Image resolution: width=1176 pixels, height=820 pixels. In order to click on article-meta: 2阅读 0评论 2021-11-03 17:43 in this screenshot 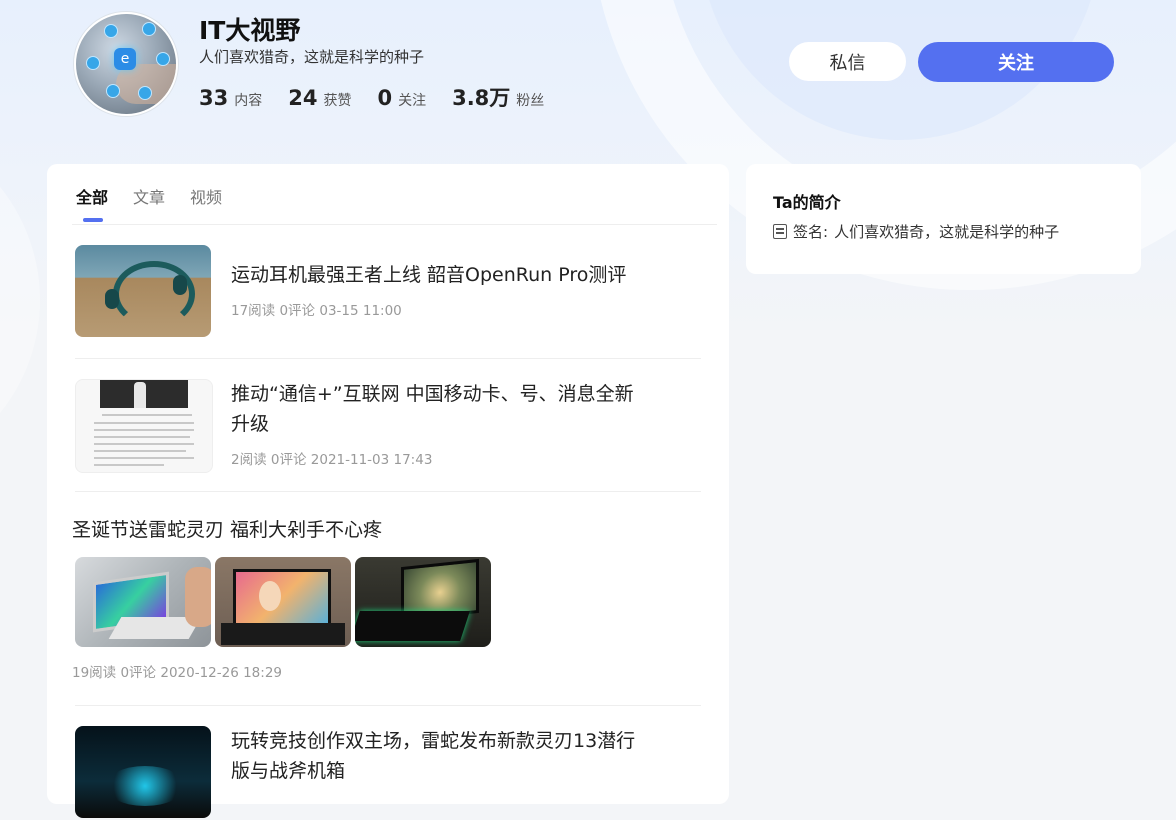, I will do `click(332, 460)`.